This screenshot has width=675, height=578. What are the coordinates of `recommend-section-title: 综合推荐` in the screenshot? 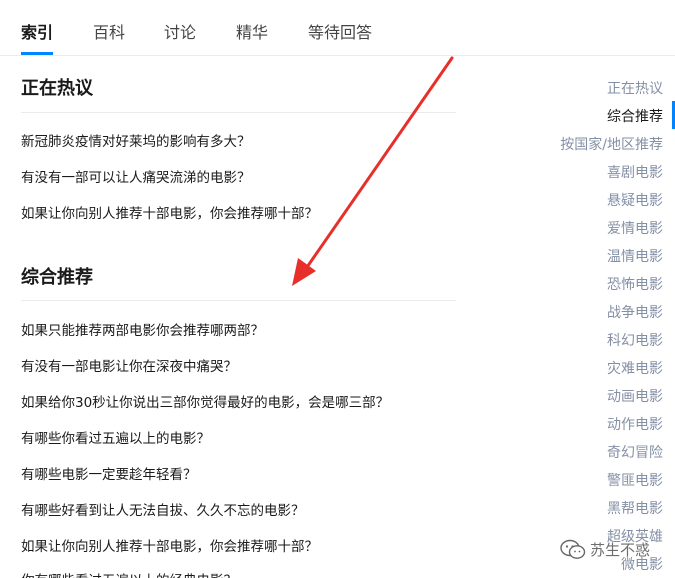 It's located at (57, 277).